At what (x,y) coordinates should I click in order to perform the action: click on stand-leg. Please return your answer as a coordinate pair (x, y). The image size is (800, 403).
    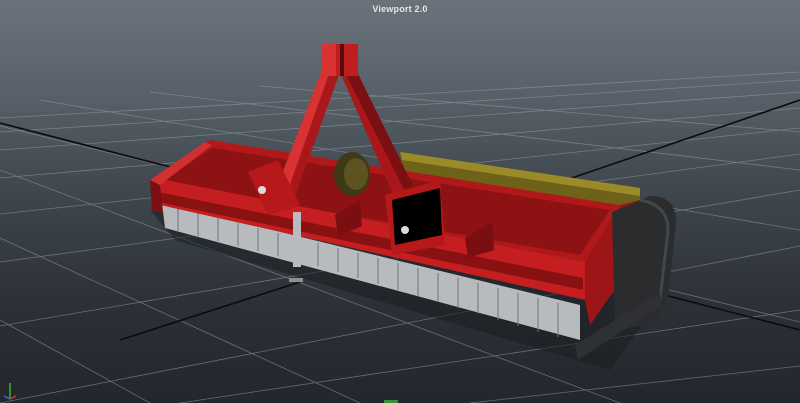
    Looking at the image, I should click on (297, 239).